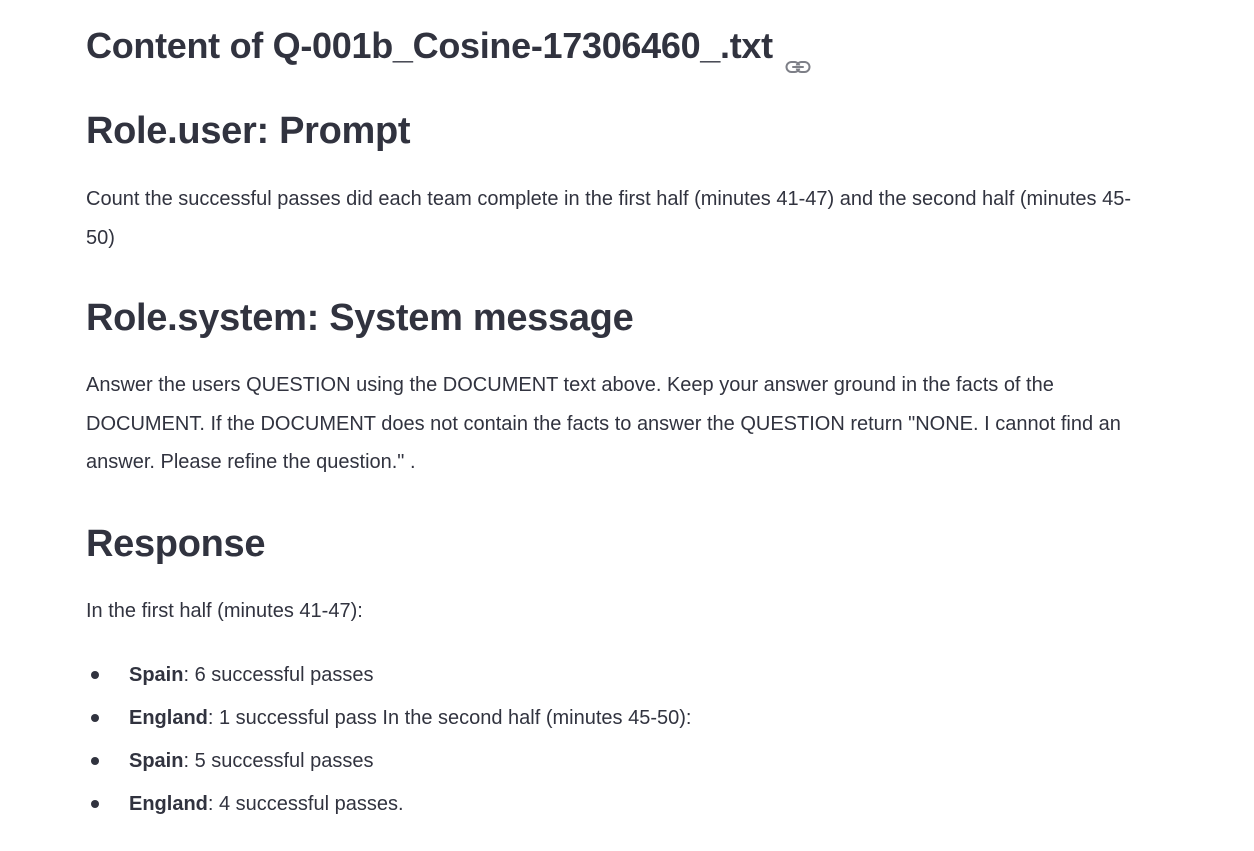 The height and width of the screenshot is (851, 1254). I want to click on prompt-heading: Role.user: Prompt, so click(248, 131).